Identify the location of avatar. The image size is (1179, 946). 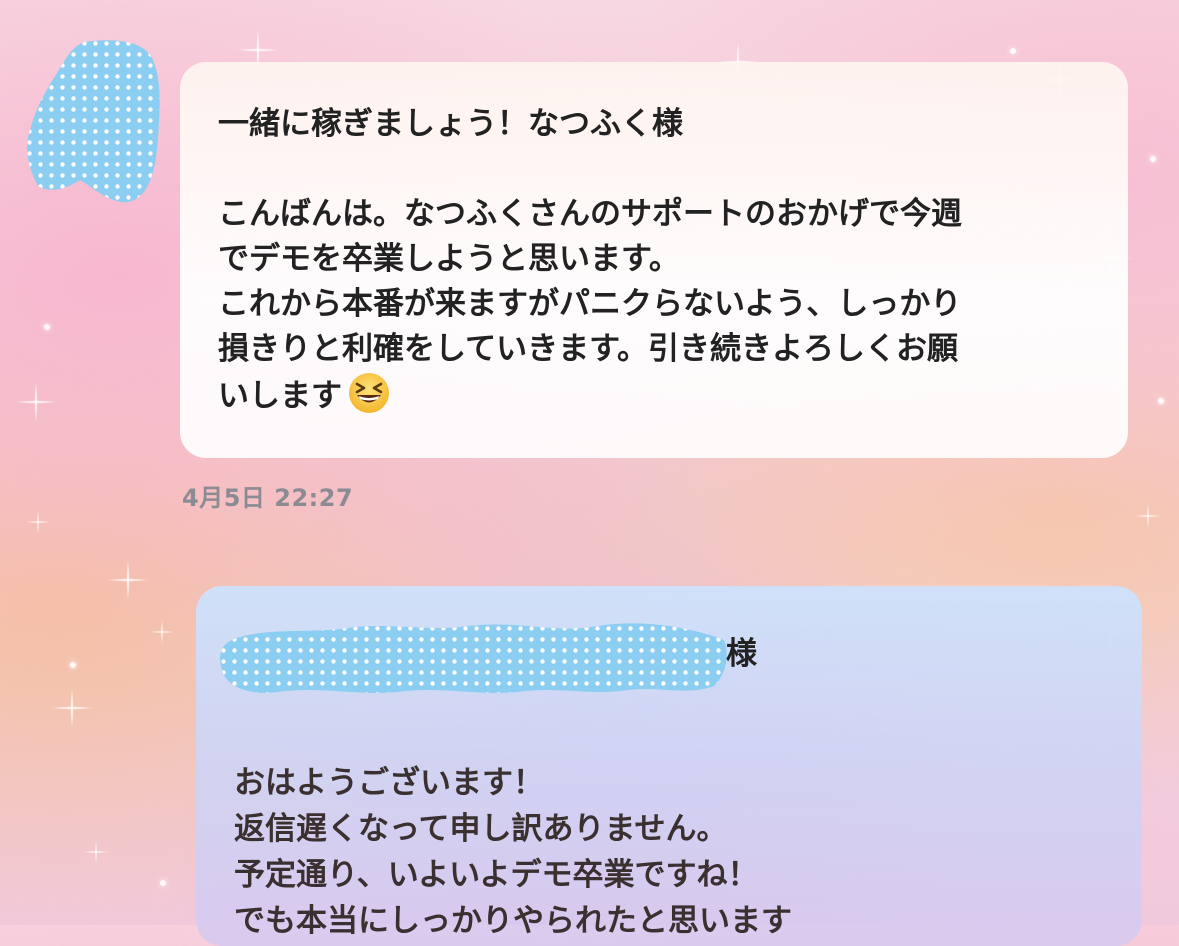
(93, 121).